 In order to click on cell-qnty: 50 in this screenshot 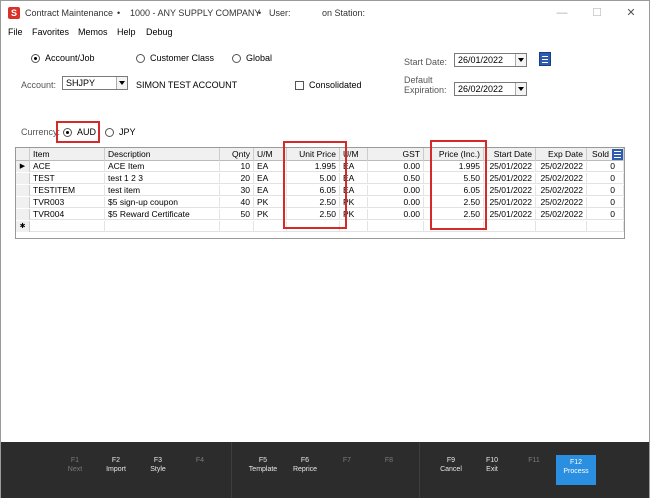, I will do `click(237, 214)`.